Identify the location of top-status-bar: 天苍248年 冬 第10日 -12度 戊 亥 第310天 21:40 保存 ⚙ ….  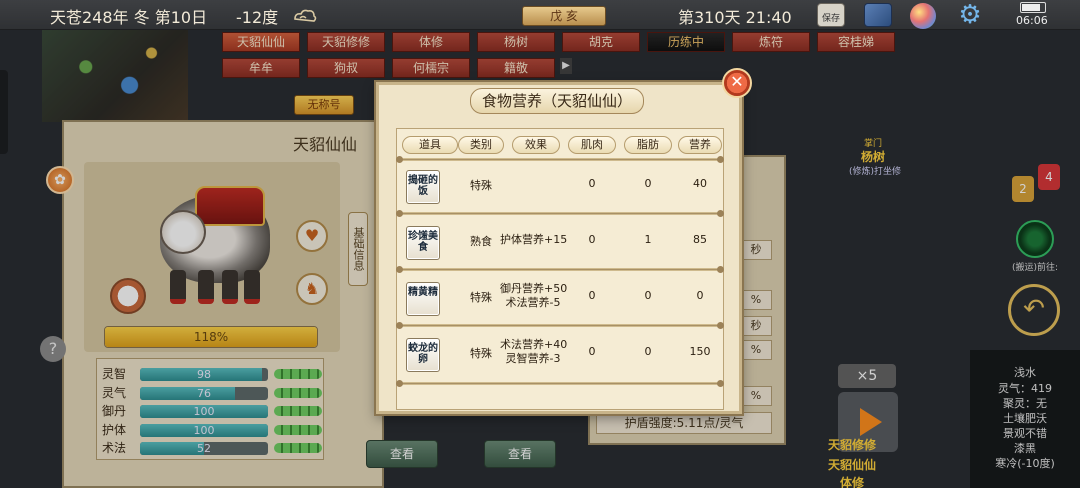
(540, 15).